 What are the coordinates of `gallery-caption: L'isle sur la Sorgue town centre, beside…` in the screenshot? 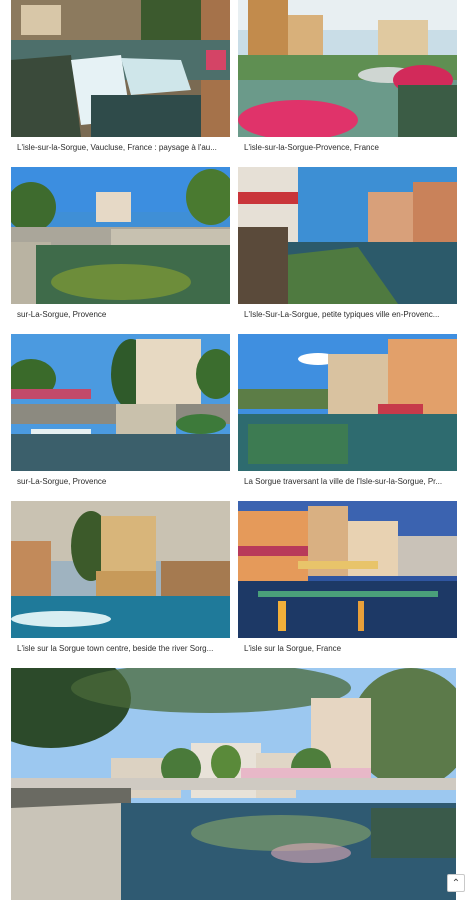 It's located at (123, 648).